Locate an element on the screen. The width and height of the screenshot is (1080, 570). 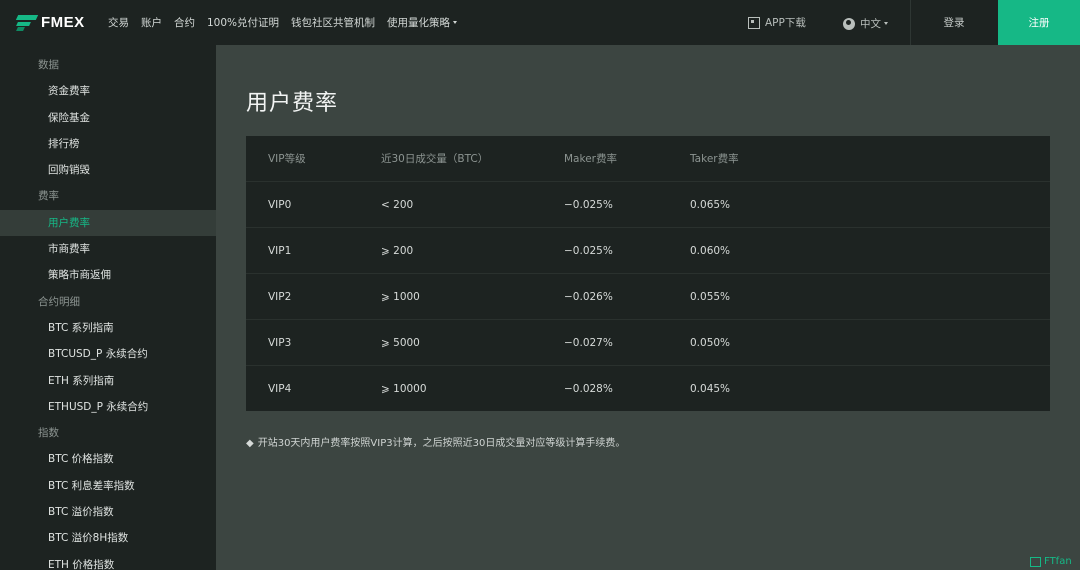
logo: FMEX is located at coordinates (52, 22).